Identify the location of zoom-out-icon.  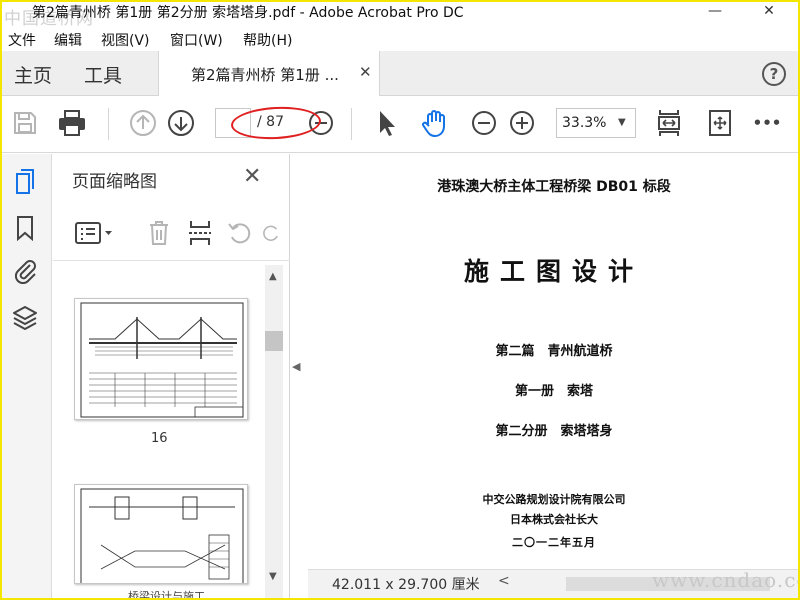
(484, 123).